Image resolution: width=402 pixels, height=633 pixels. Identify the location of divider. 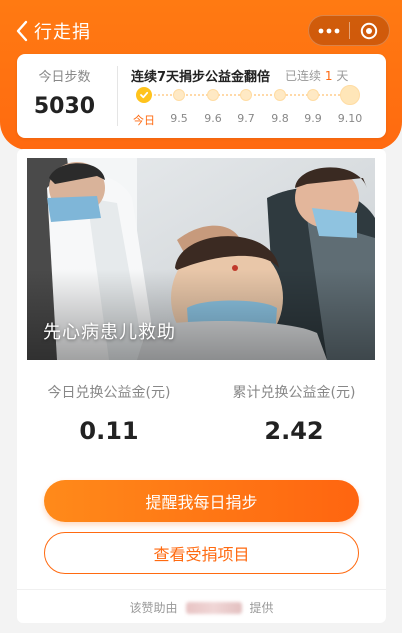
(117, 96).